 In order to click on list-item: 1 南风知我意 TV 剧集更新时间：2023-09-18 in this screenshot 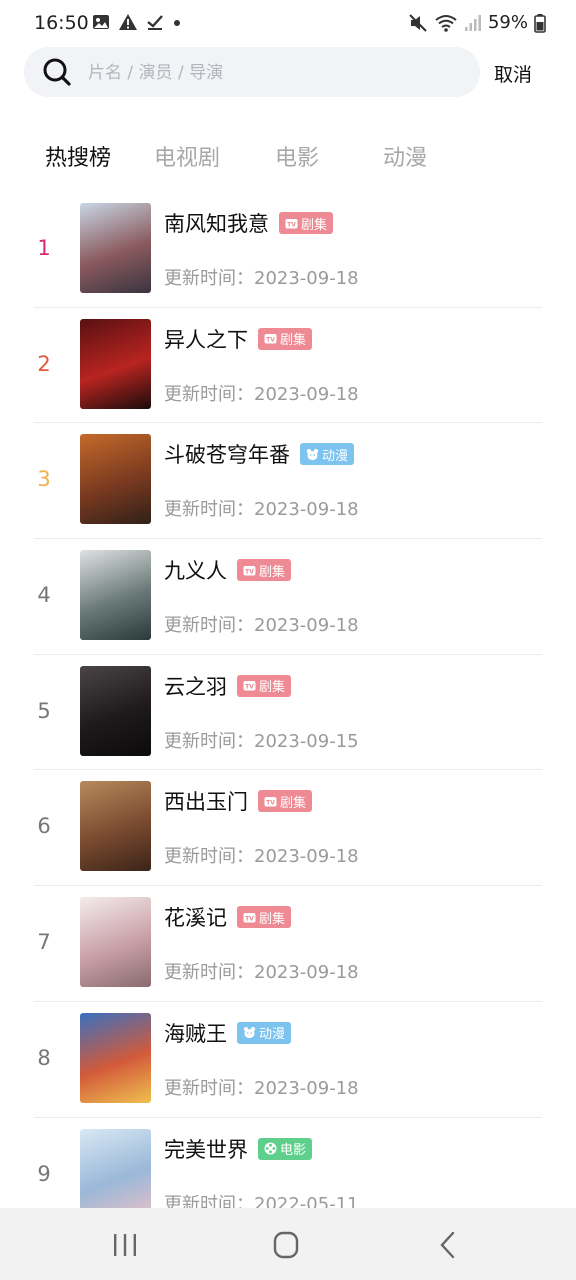, I will do `click(288, 250)`.